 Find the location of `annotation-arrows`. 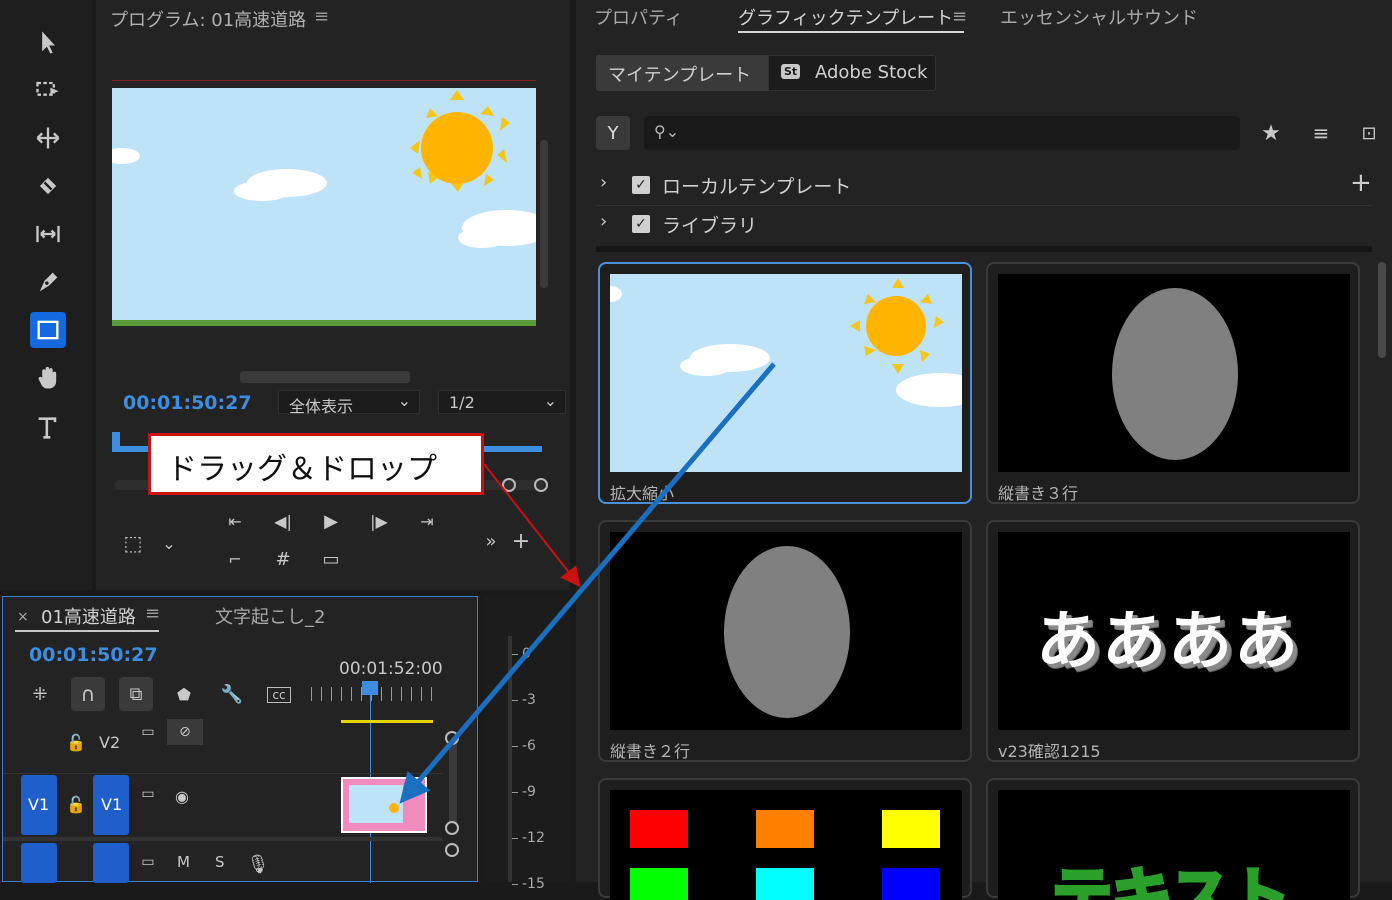

annotation-arrows is located at coordinates (587, 583).